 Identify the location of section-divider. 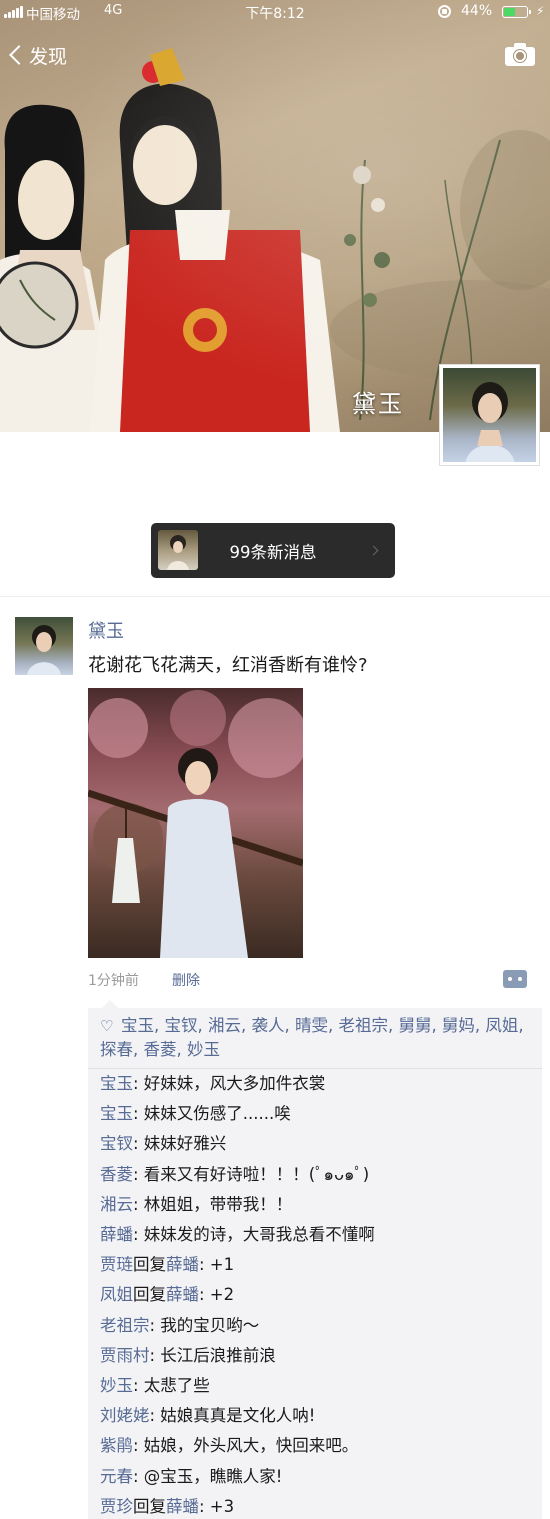
(275, 596).